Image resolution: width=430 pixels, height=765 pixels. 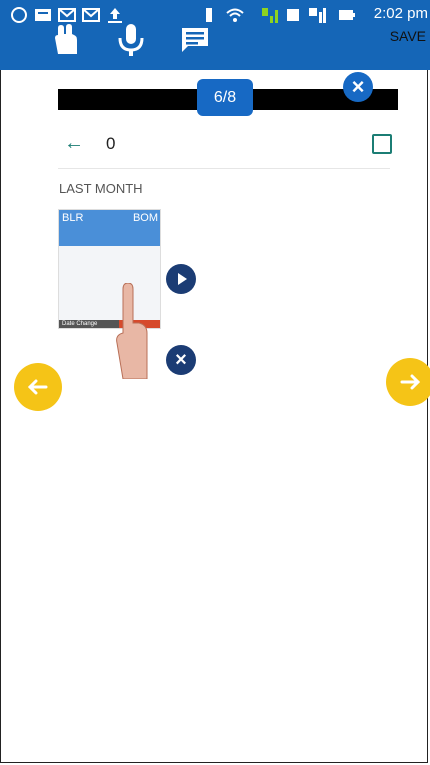 I want to click on upload-icon, so click(x=115, y=15).